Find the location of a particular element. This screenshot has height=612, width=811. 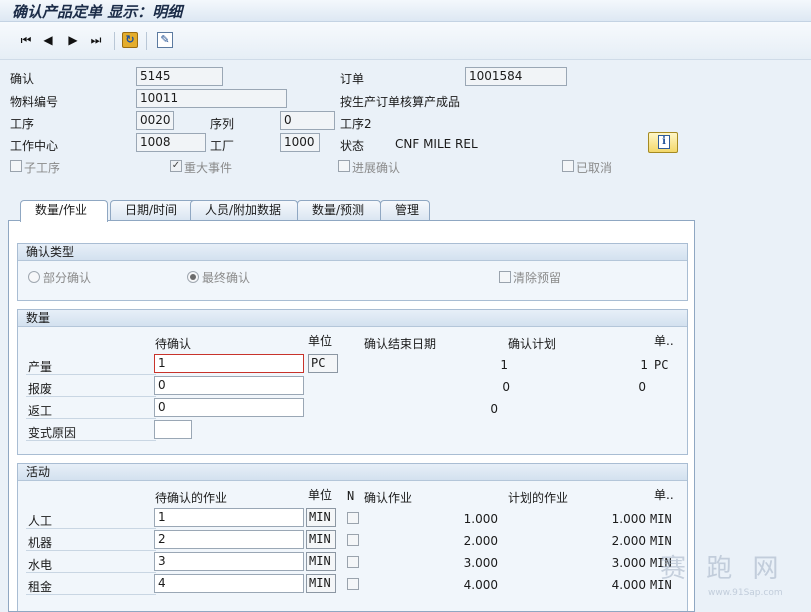

order-number-field: 1001584 is located at coordinates (516, 76).